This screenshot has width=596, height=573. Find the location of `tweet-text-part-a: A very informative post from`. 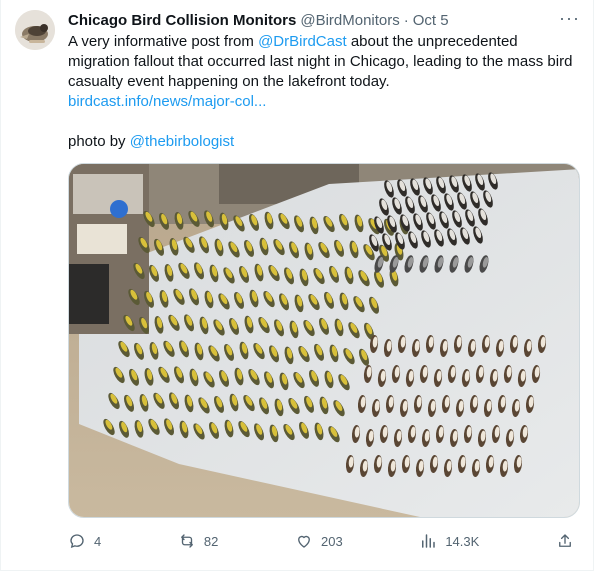

tweet-text-part-a: A very informative post from is located at coordinates (163, 41).